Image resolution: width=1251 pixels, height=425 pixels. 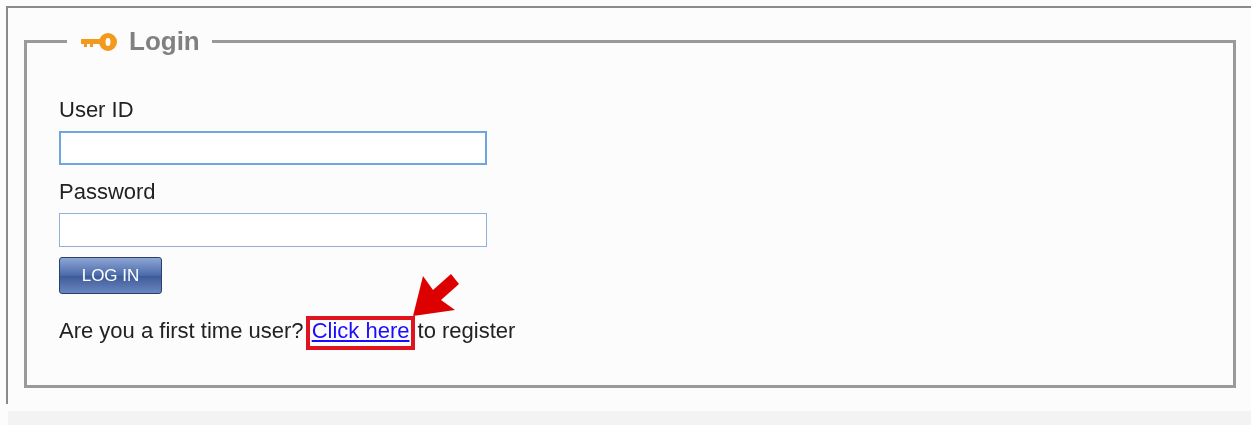 I want to click on key-icon, so click(x=99, y=41).